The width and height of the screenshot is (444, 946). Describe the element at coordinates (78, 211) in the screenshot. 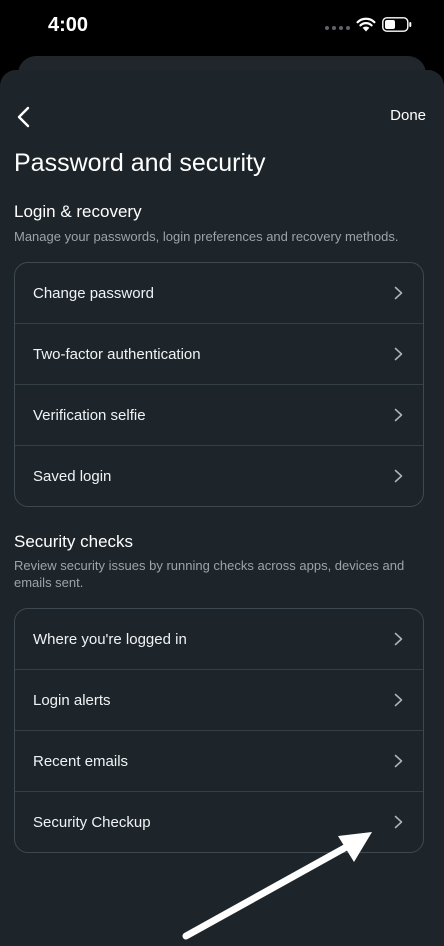

I see `login-recovery-title: Login & recovery` at that location.